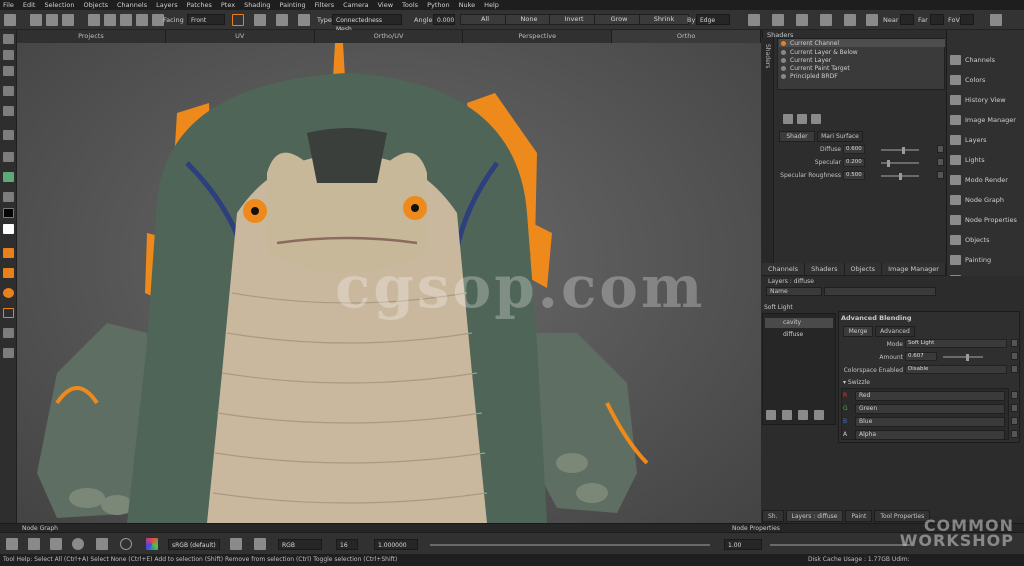 The width and height of the screenshot is (1024, 566). Describe the element at coordinates (825, 269) in the screenshot. I see `tab-shaders: Shaders` at that location.